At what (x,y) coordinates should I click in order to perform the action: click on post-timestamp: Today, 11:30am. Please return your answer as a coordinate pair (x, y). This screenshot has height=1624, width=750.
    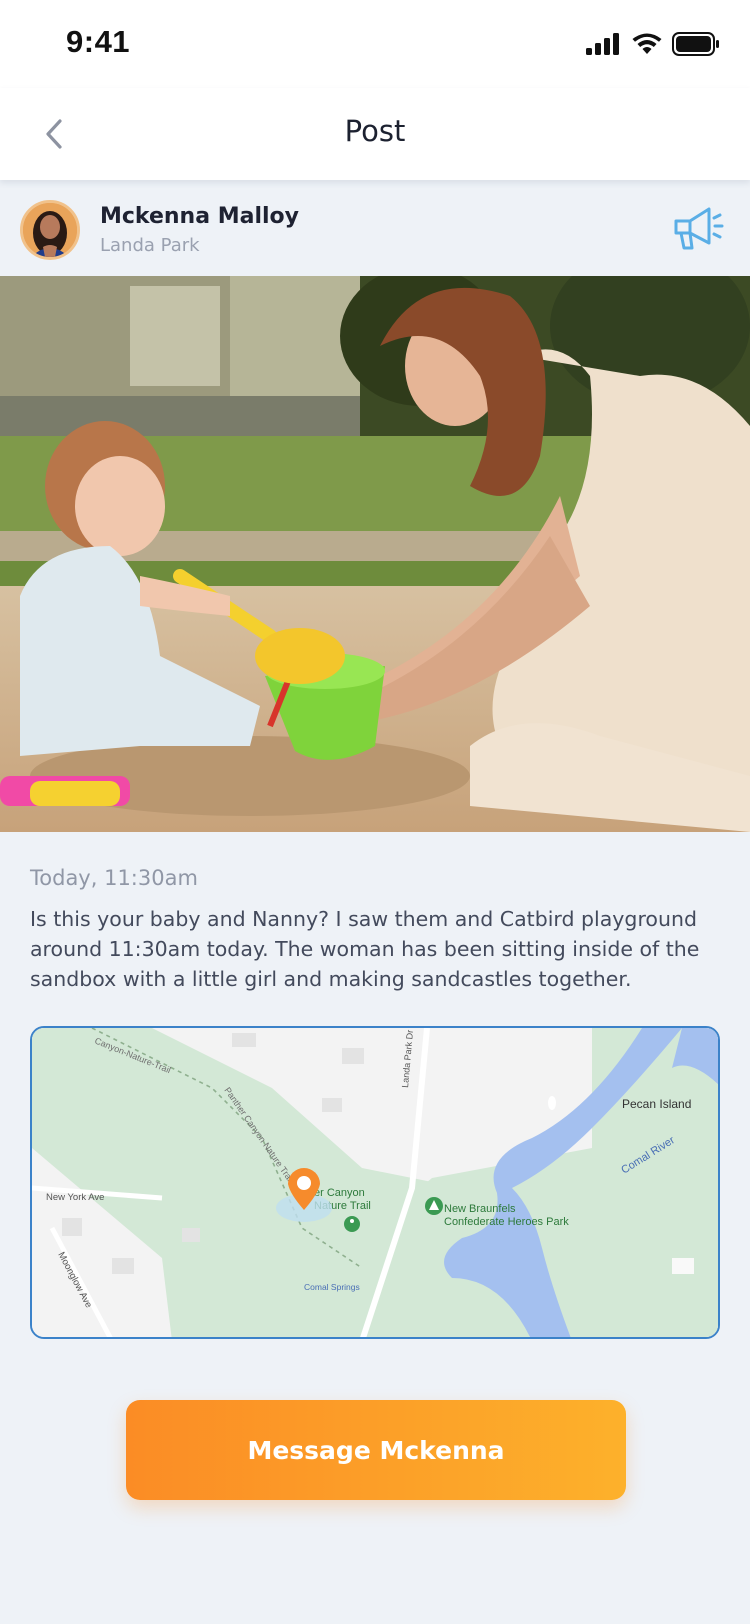
    Looking at the image, I should click on (114, 878).